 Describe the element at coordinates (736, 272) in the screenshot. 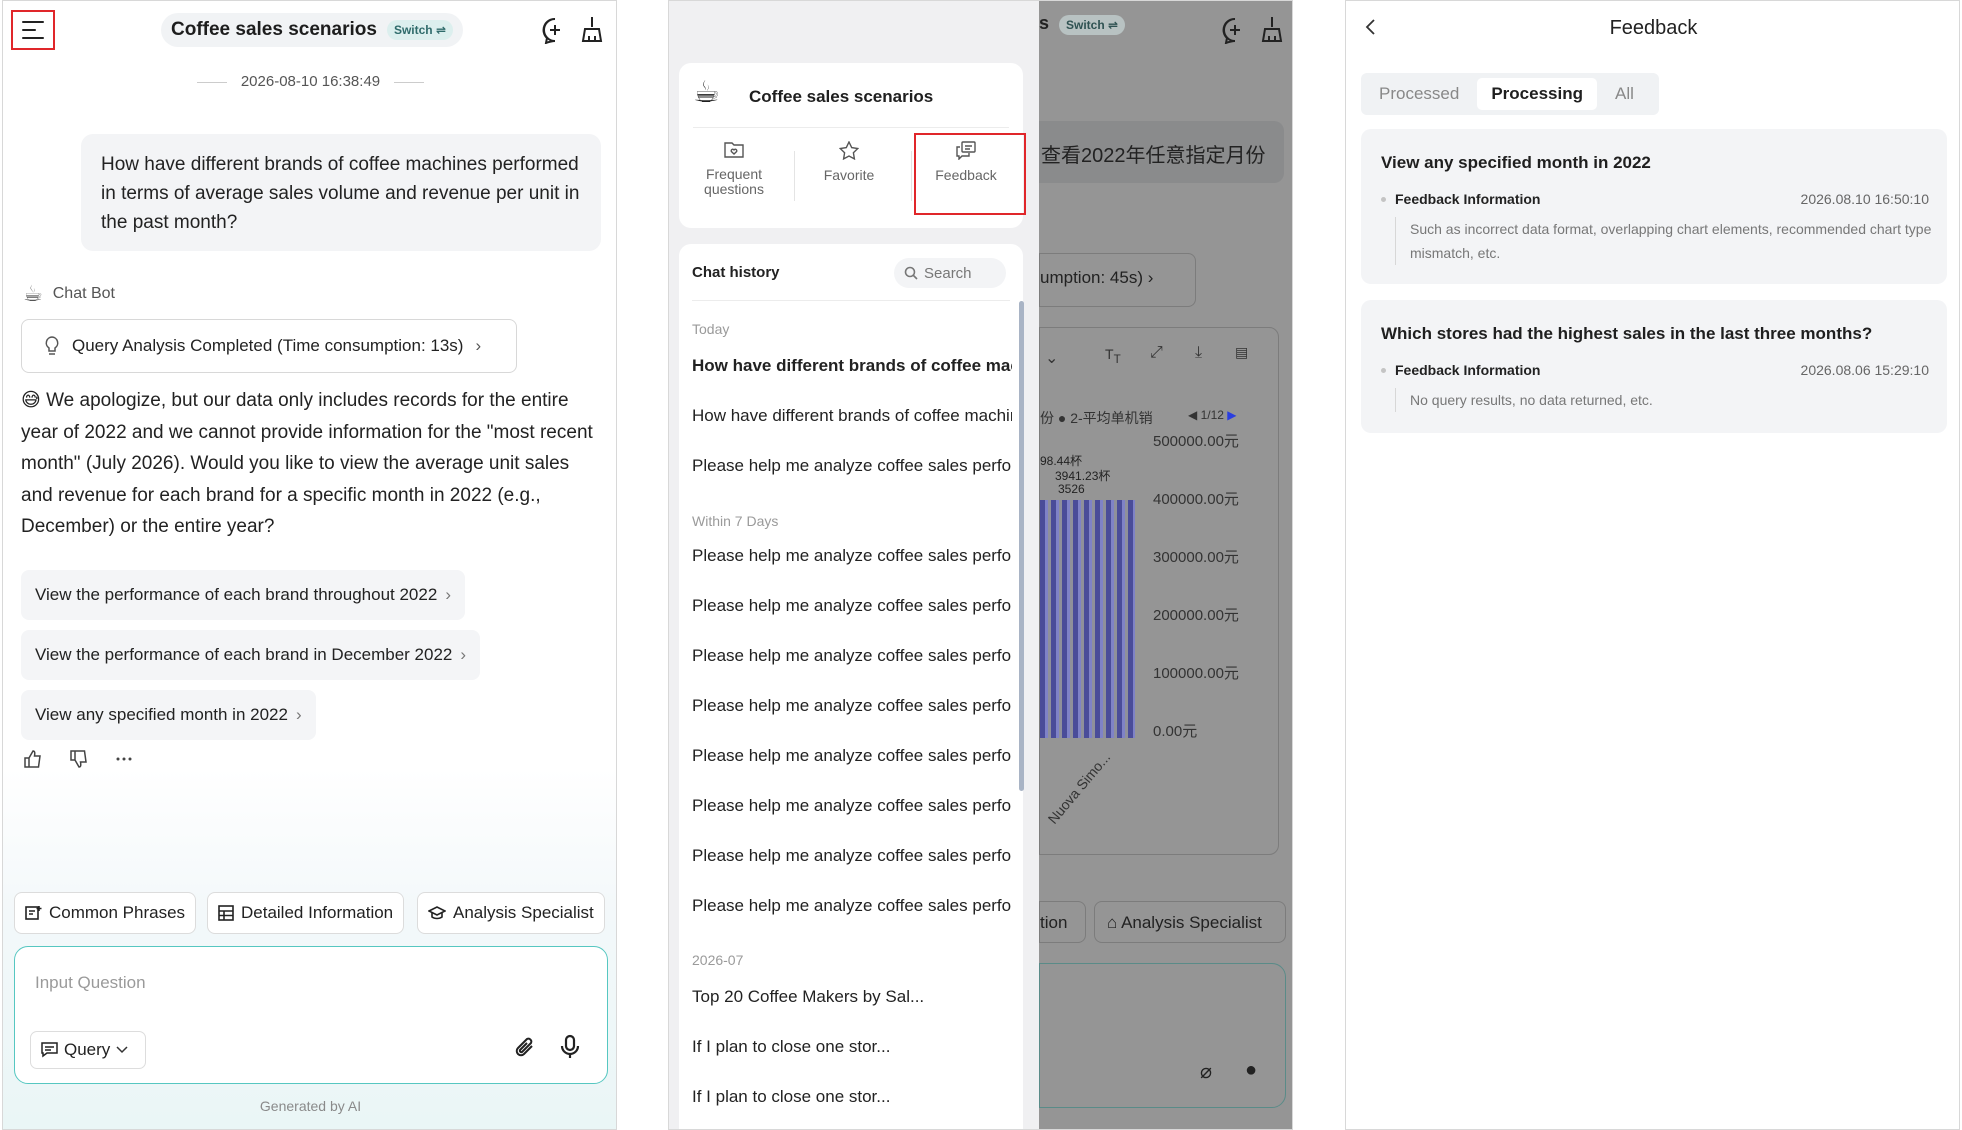

I see `chat-history-label: Chat history` at that location.